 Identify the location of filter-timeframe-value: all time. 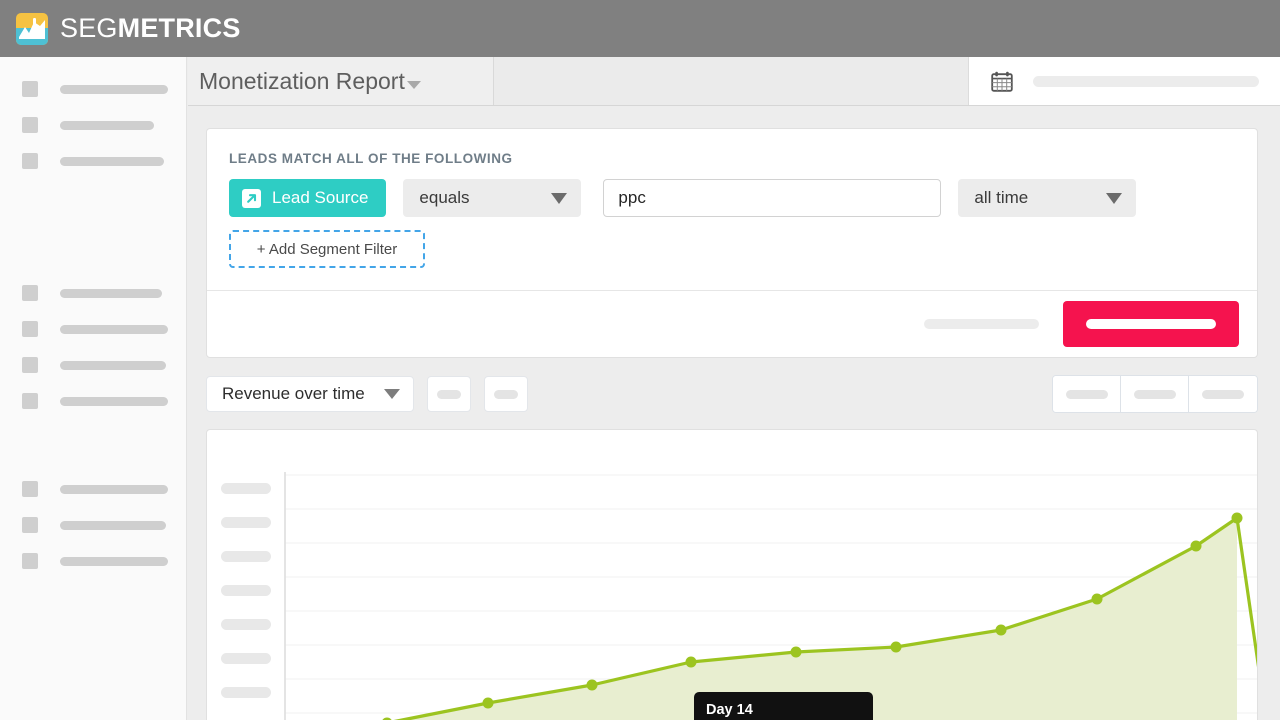
(1001, 197).